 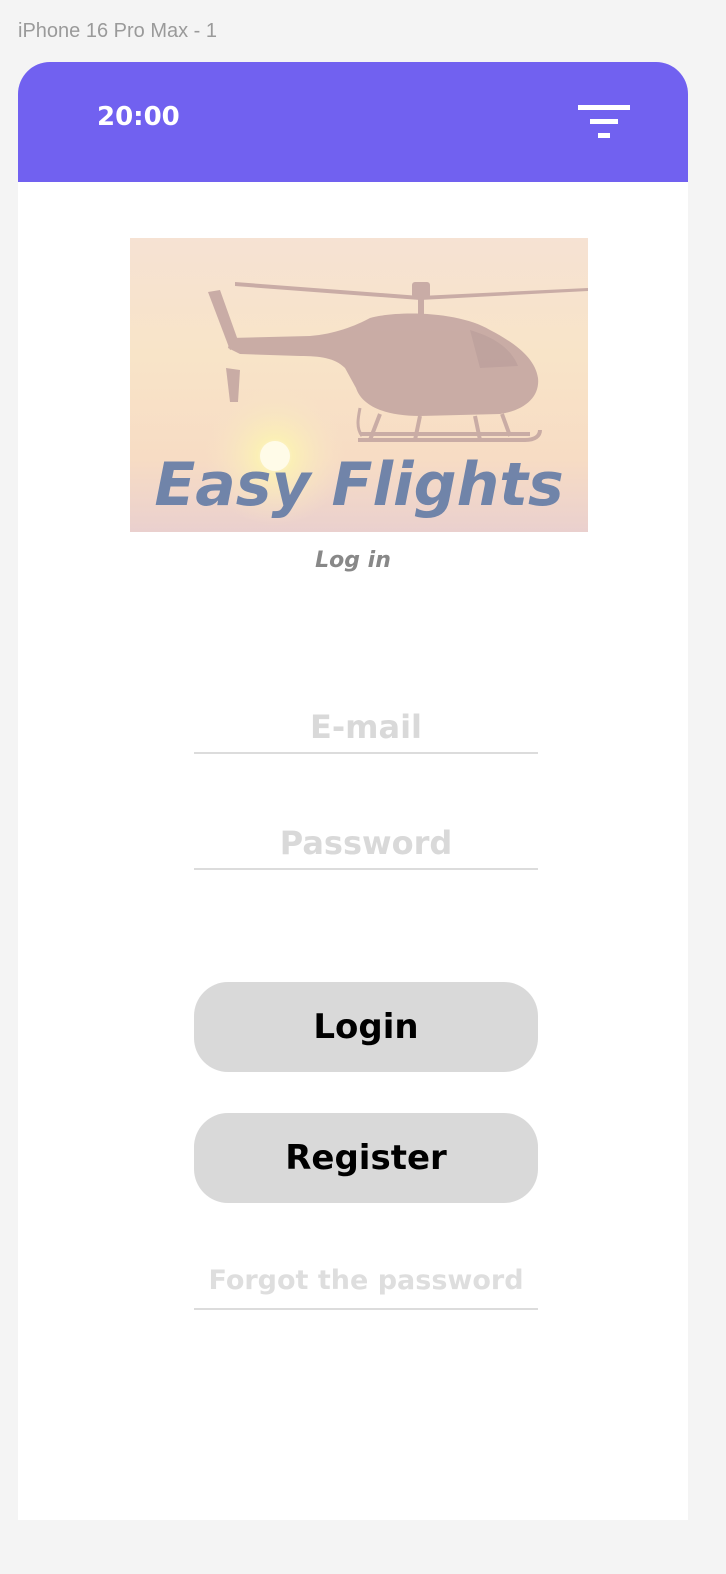 What do you see at coordinates (359, 485) in the screenshot?
I see `brand-name: Easy Flights` at bounding box center [359, 485].